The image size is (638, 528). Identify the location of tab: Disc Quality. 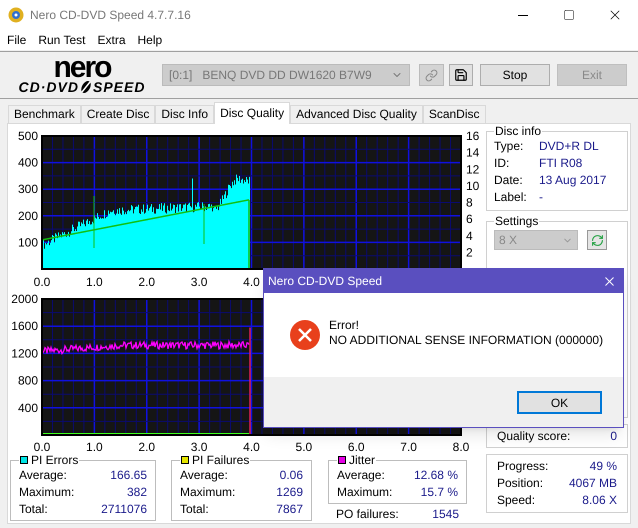
(252, 113).